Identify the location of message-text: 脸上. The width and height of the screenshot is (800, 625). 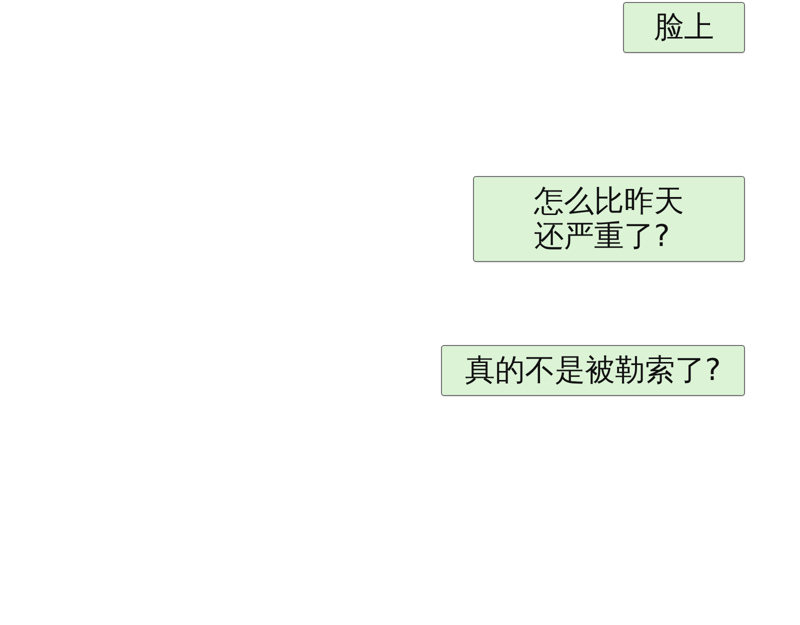
(684, 27).